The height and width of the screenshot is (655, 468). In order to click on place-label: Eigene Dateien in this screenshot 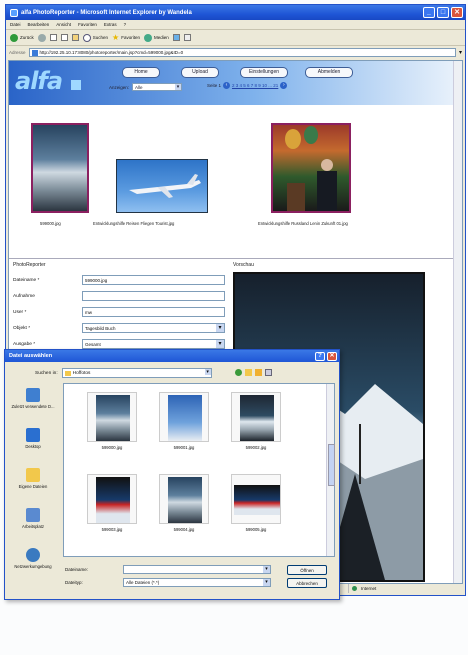, I will do `click(33, 486)`.